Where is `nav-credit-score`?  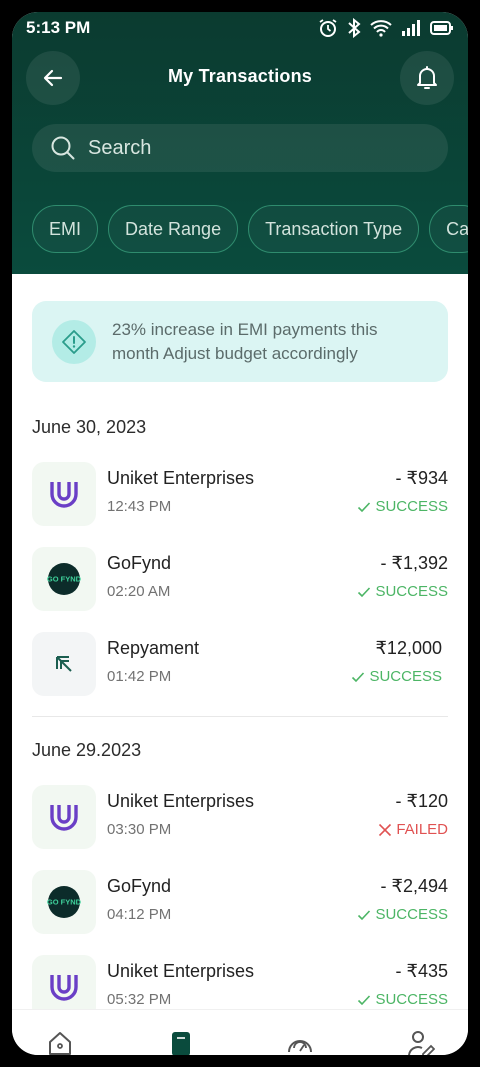 nav-credit-score is located at coordinates (300, 1042).